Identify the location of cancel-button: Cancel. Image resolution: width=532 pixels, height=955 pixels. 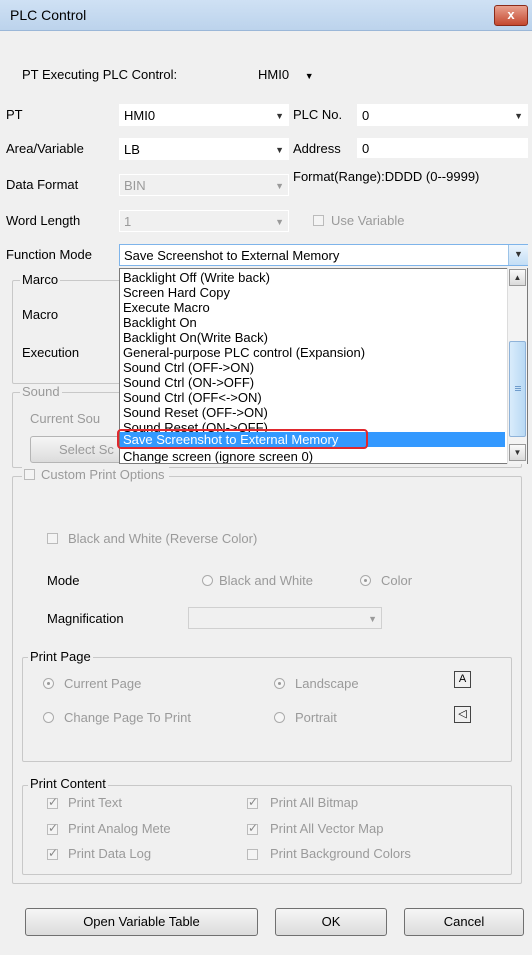
(464, 922).